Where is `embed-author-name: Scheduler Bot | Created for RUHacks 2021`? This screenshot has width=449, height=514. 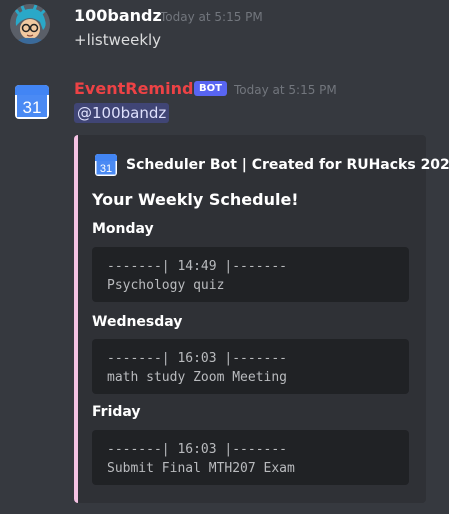
embed-author-name: Scheduler Bot | Created for RUHacks 2021 is located at coordinates (287, 165).